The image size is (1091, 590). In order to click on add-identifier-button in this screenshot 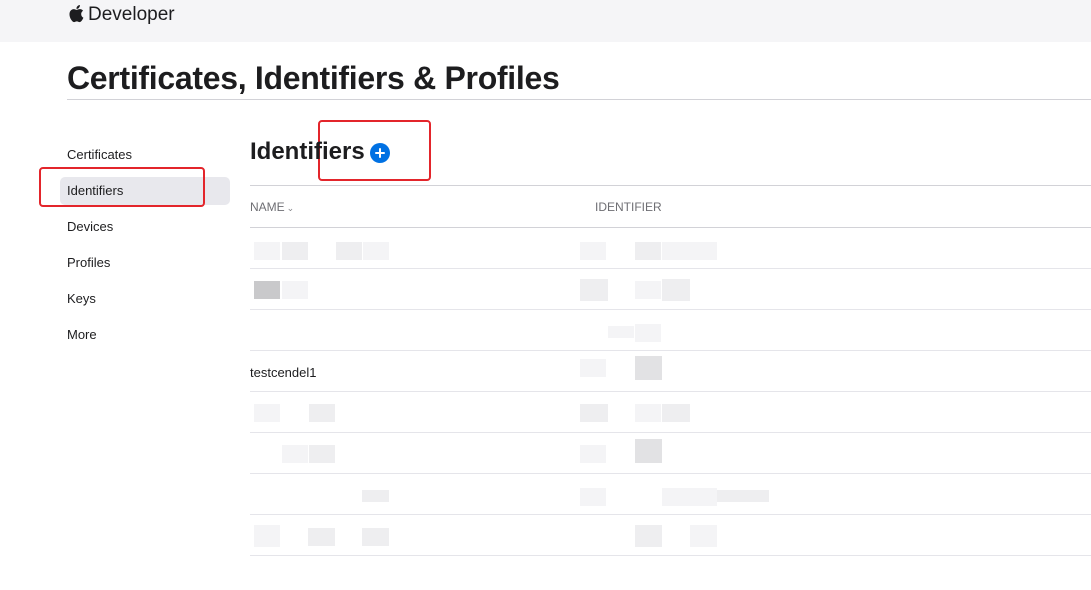, I will do `click(379, 153)`.